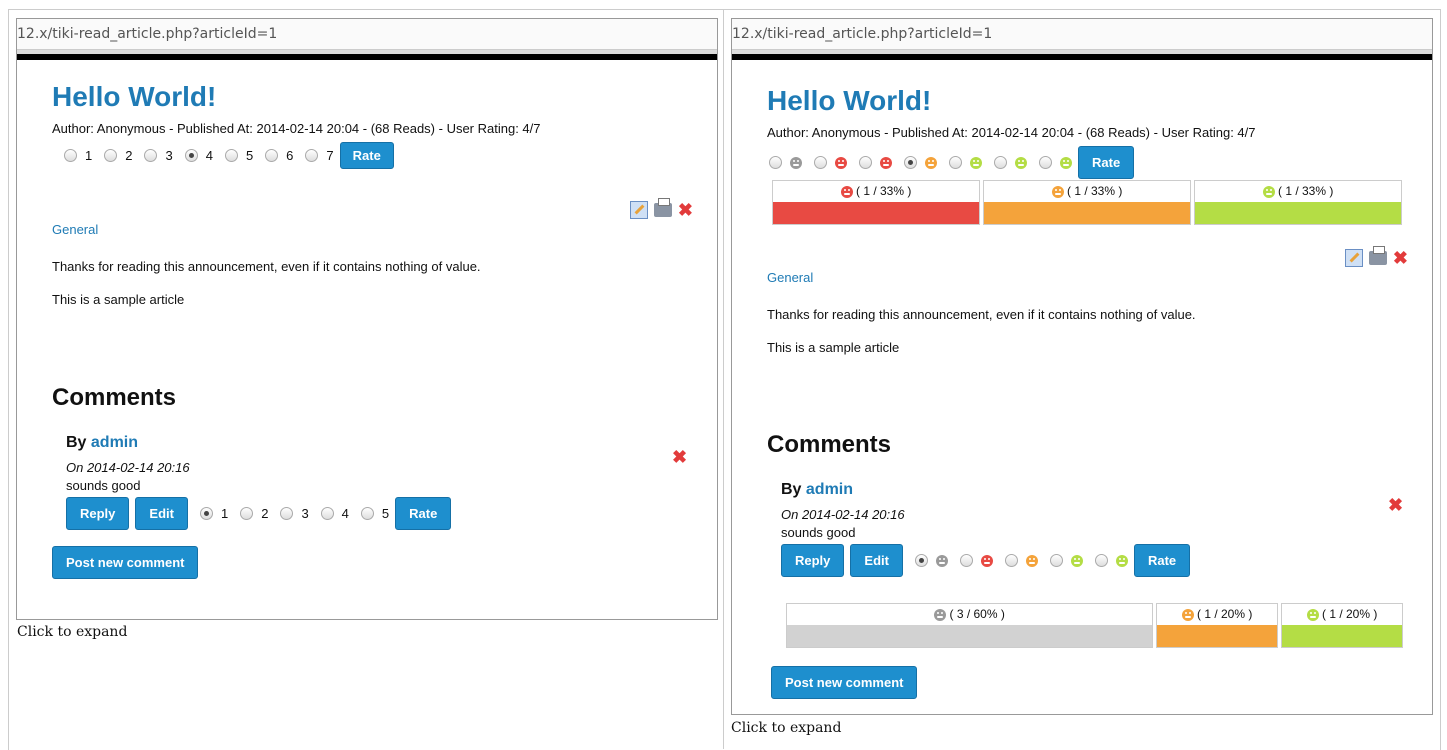 The height and width of the screenshot is (750, 1447). Describe the element at coordinates (330, 155) in the screenshot. I see `rating-option-label: 7` at that location.